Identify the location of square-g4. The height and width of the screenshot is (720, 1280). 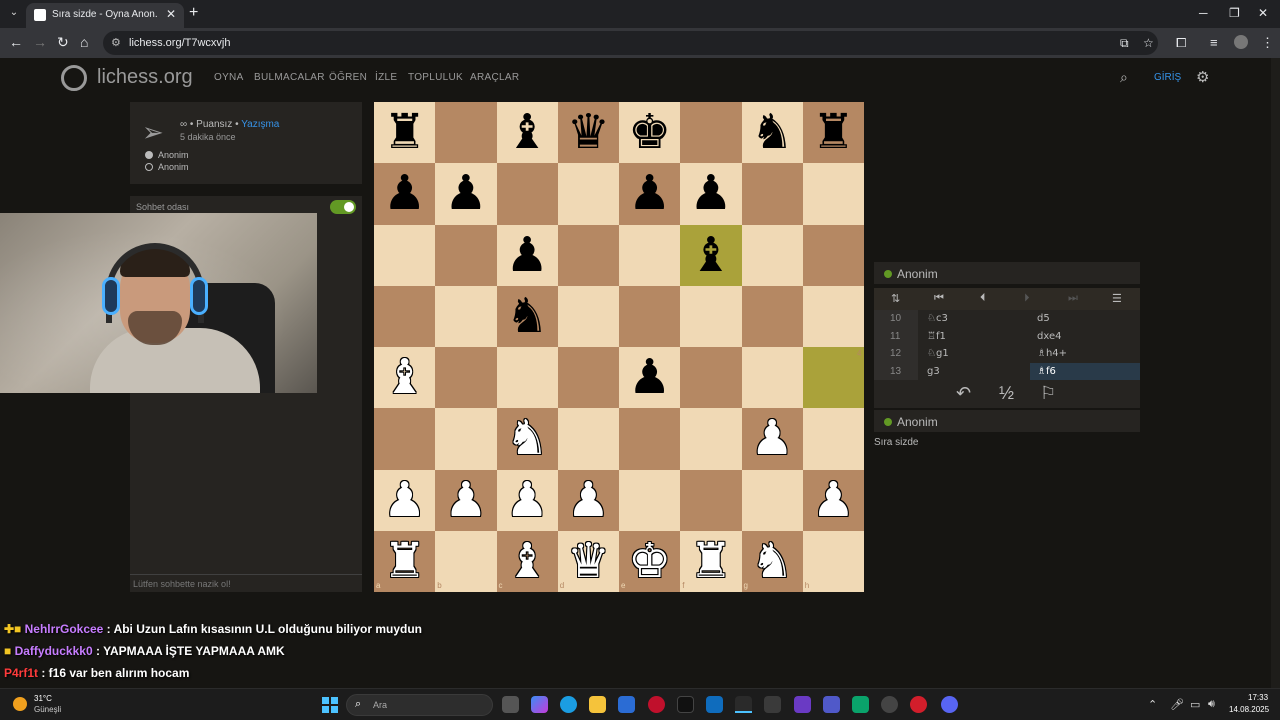
(772, 378).